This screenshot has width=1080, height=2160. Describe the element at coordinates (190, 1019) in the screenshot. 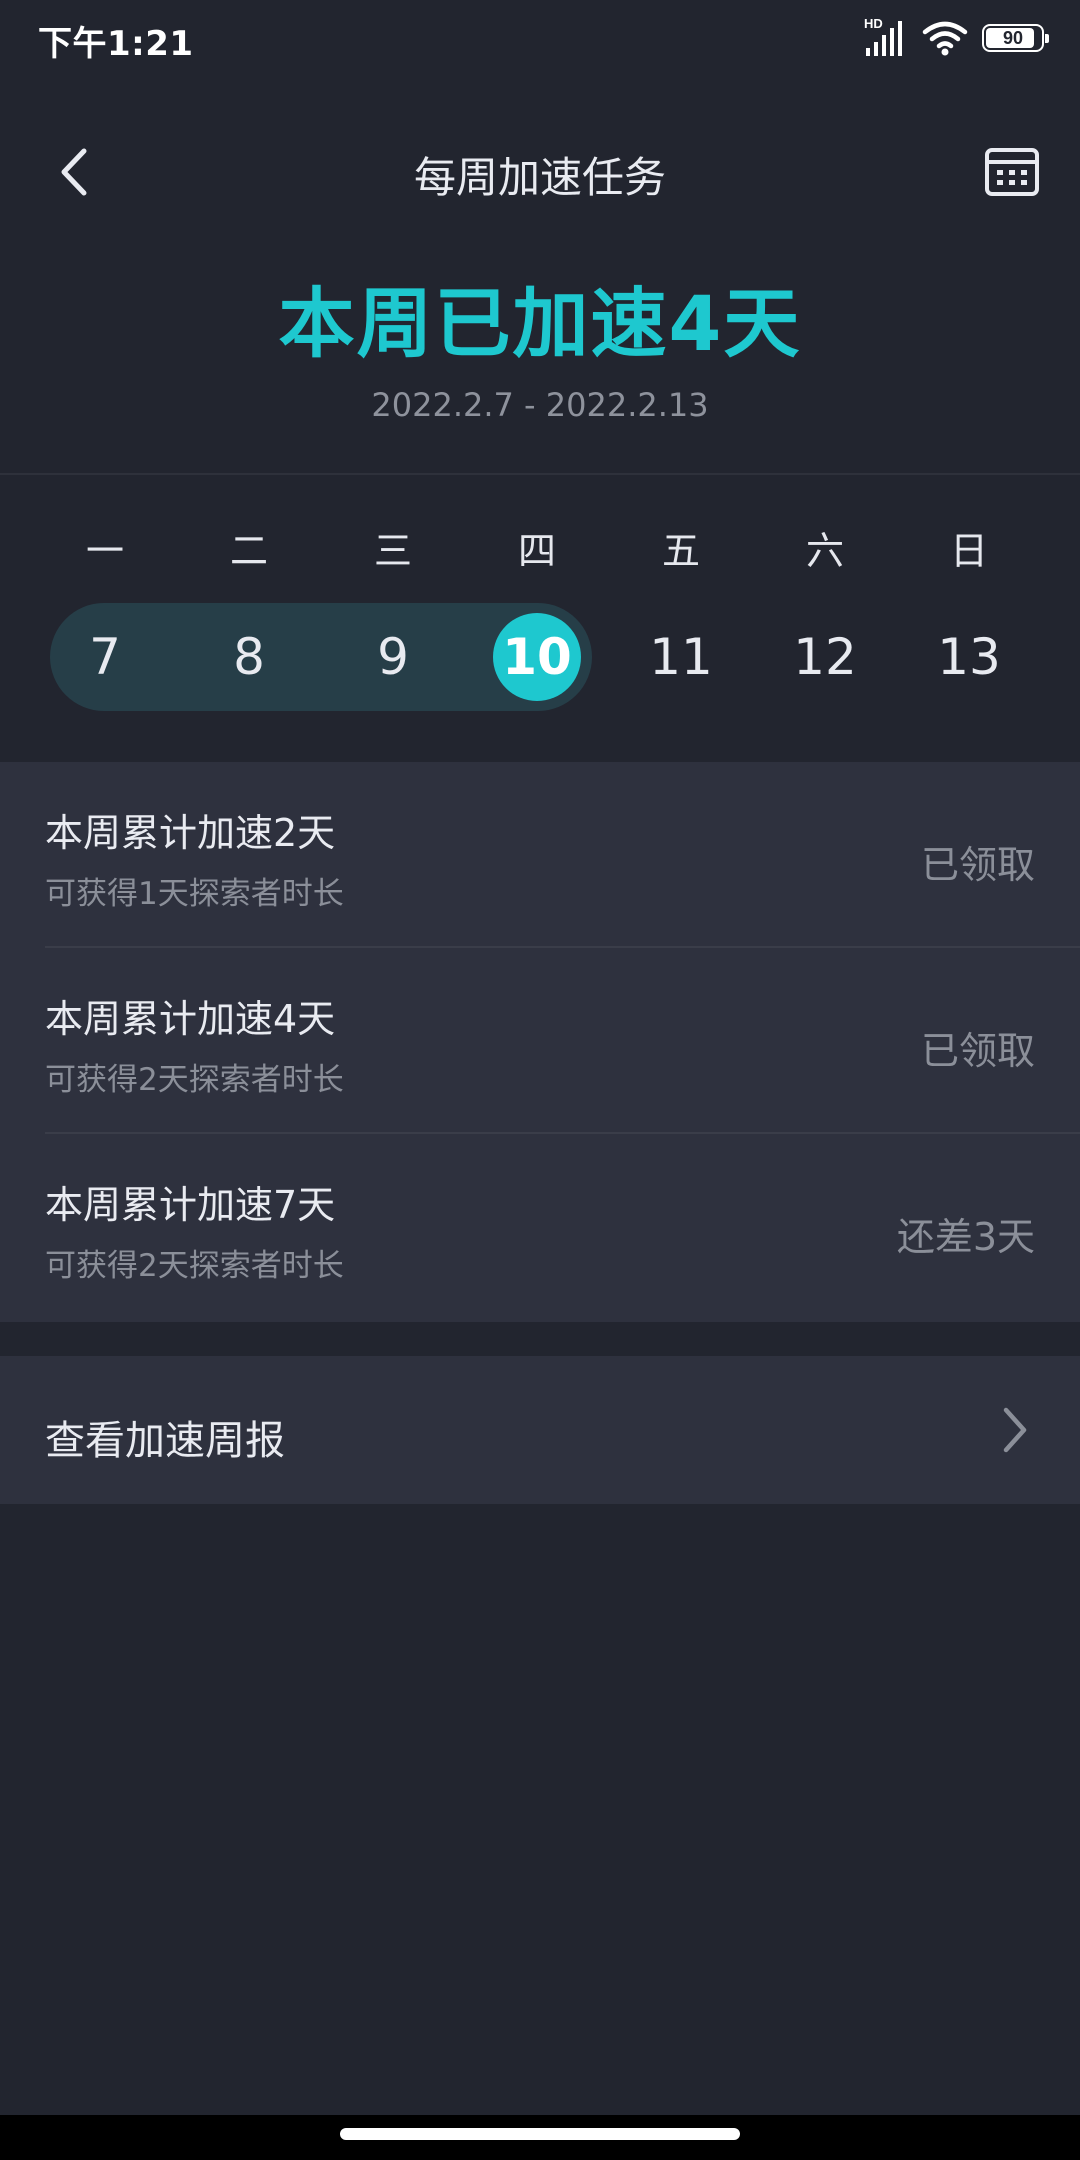

I see `task-title: 本周累计加速4天` at that location.